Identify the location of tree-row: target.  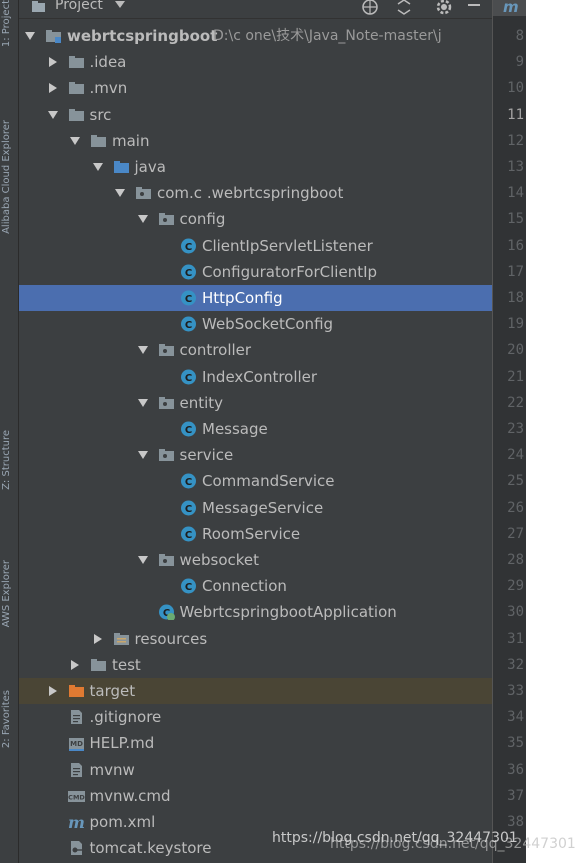
(255, 691).